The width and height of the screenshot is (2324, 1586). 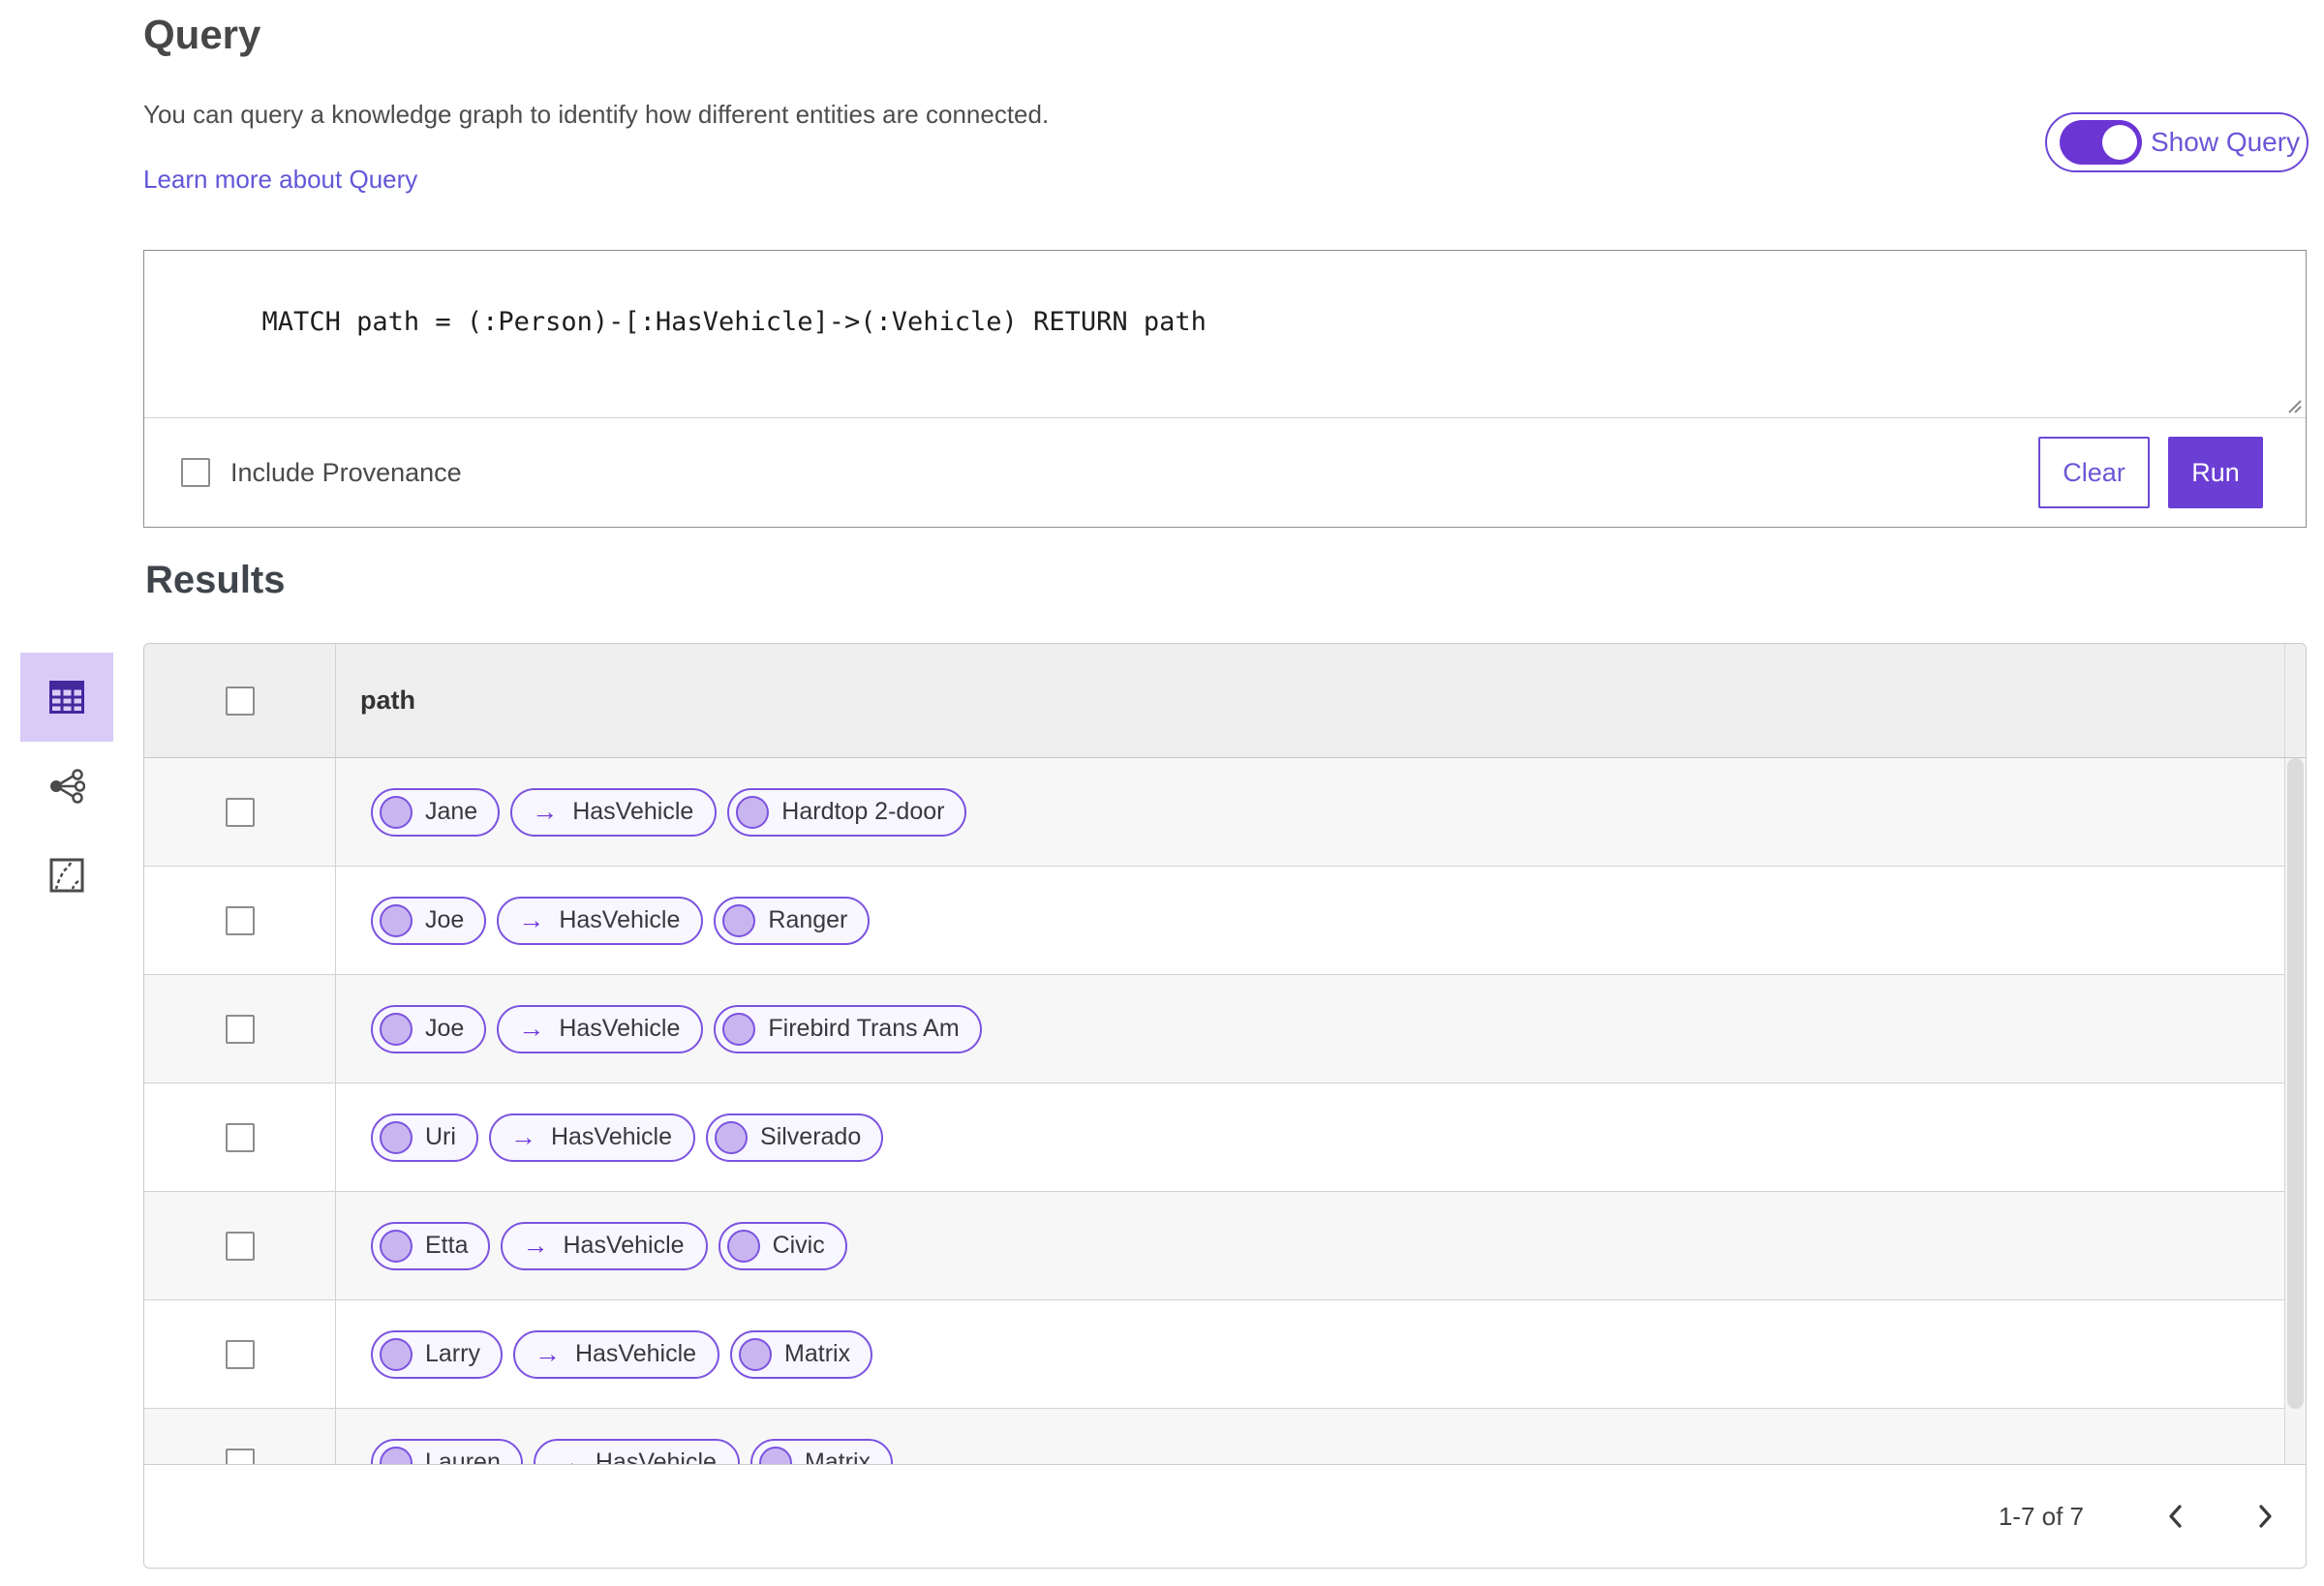 I want to click on table-row: Lauren → HasVehicle Matrix, so click(x=1214, y=1436).